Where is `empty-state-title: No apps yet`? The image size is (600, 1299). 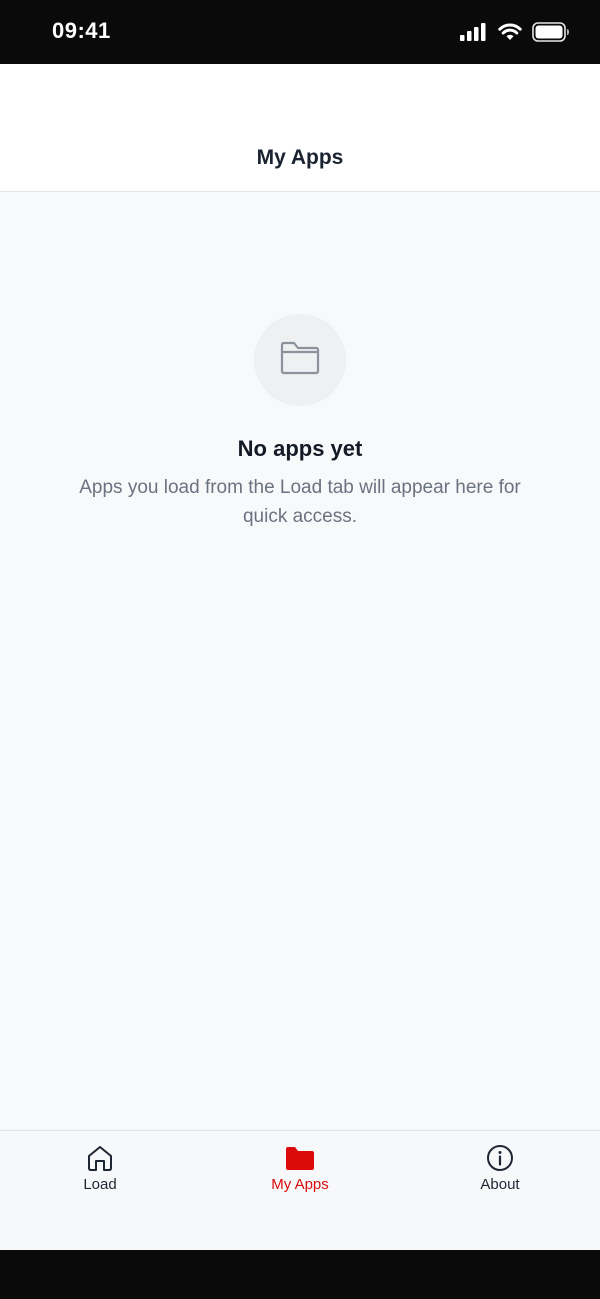
empty-state-title: No apps yet is located at coordinates (300, 448).